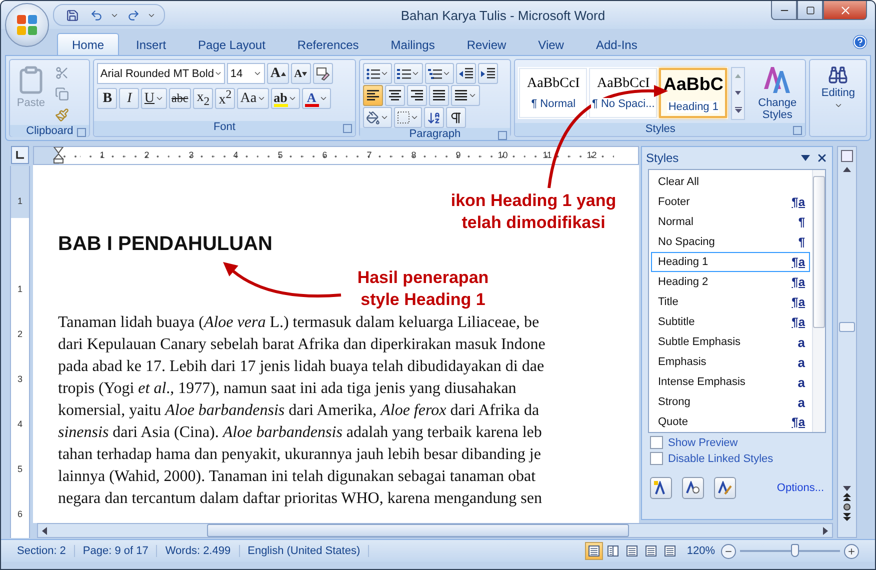  I want to click on style-list-item: Normal ¶, so click(730, 222).